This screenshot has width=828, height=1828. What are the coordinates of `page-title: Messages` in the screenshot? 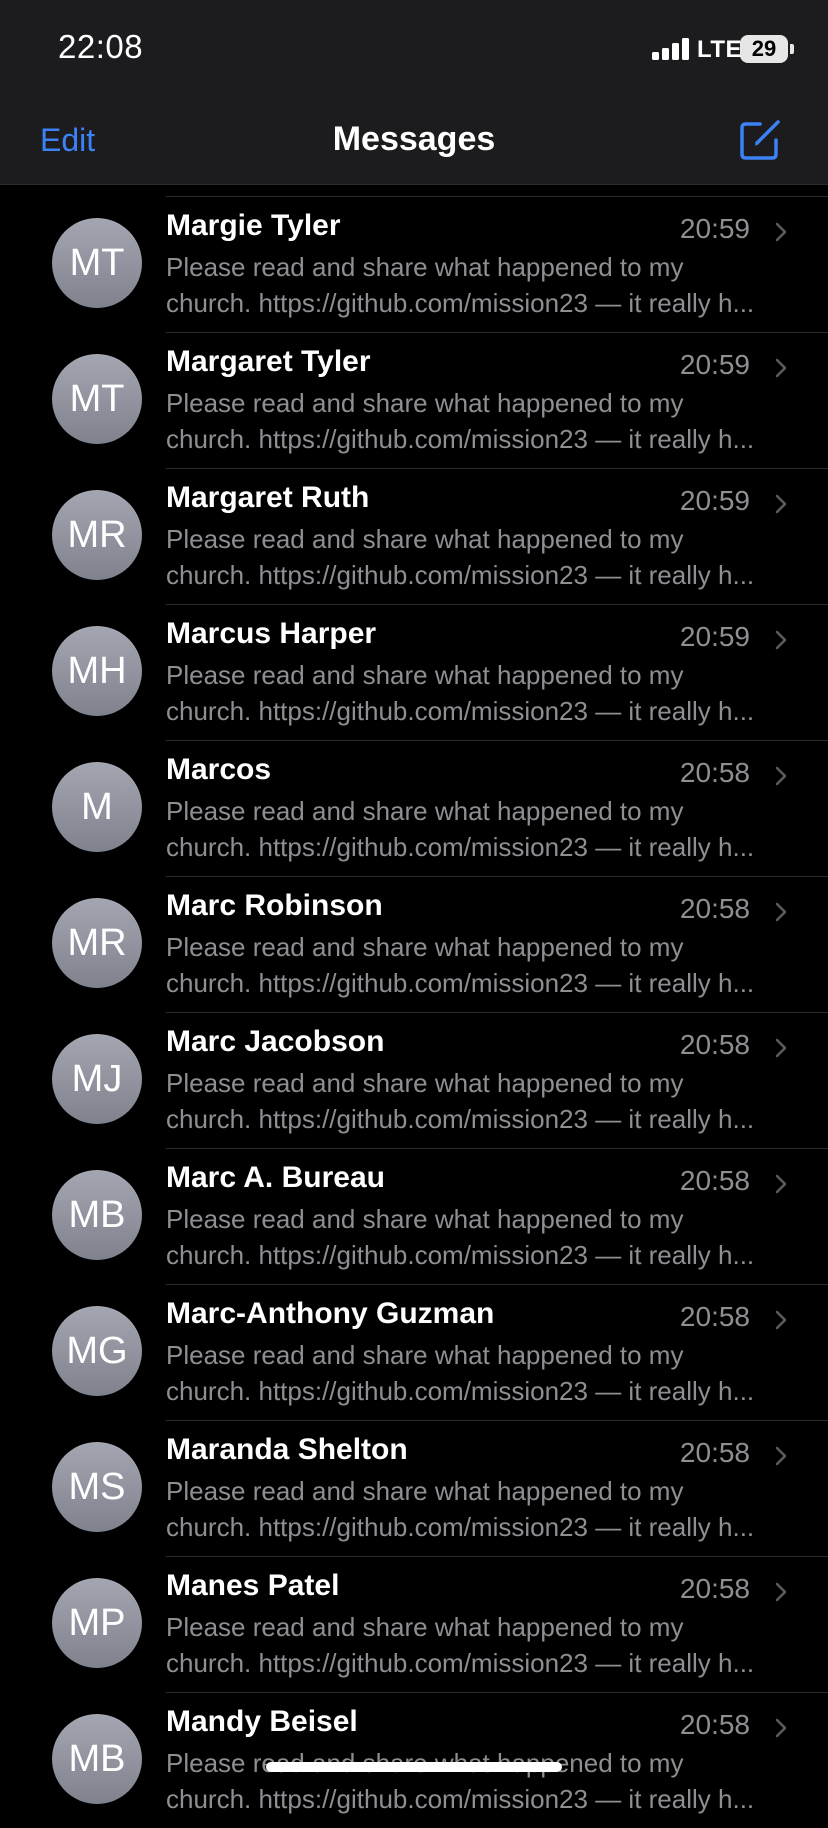 It's located at (414, 139).